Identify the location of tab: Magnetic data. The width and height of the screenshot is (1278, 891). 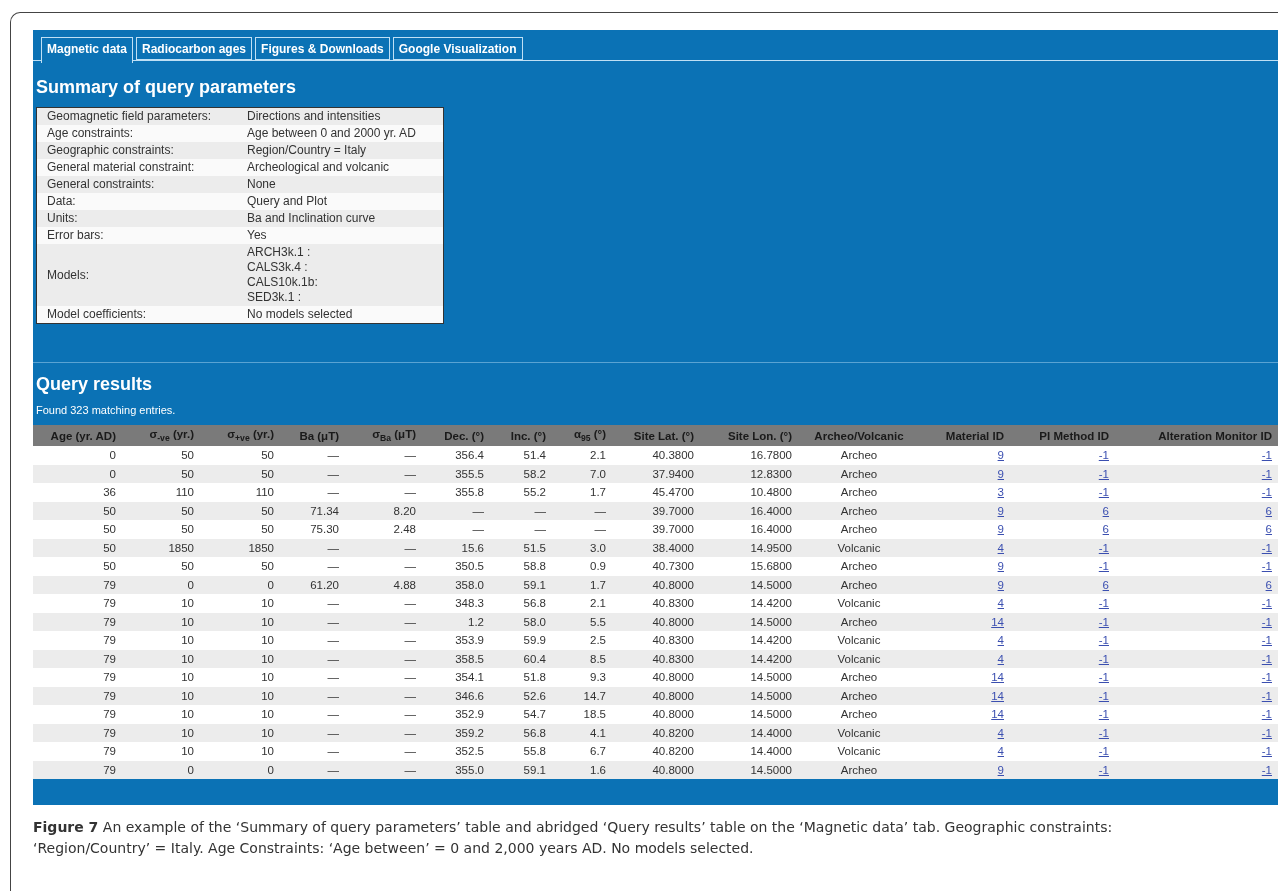
(87, 50).